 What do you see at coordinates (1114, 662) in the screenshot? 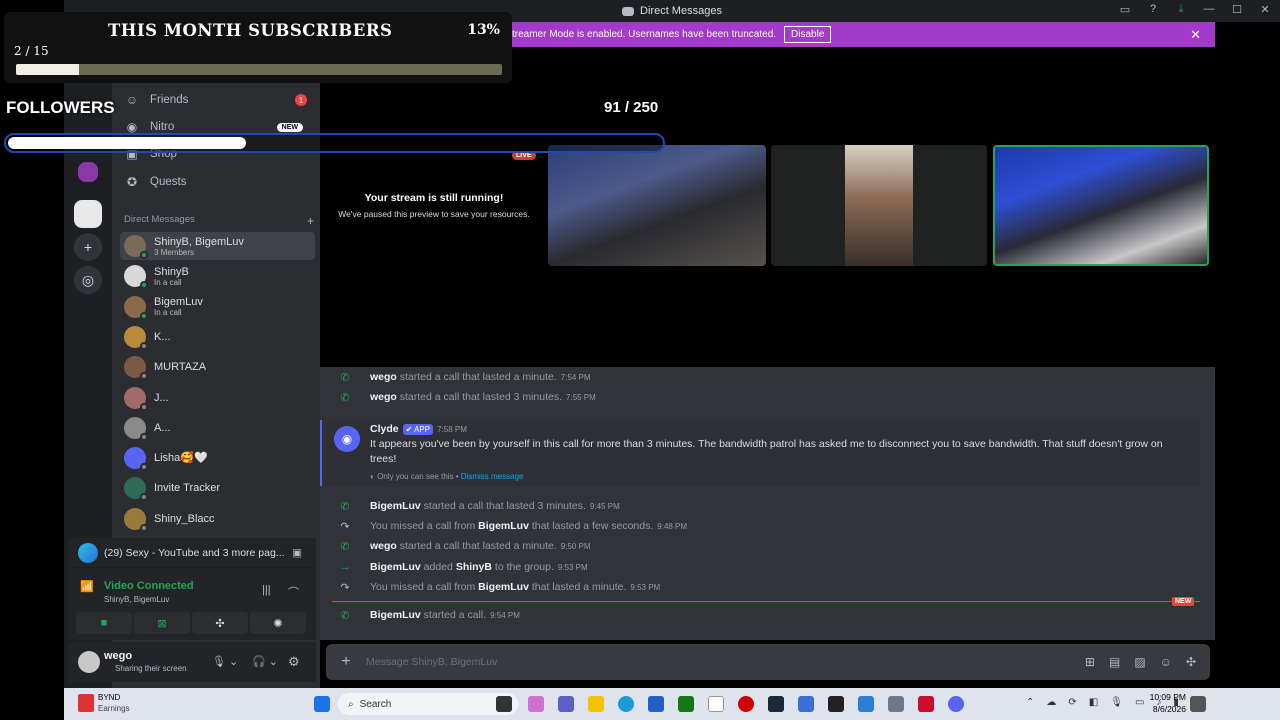
I see `gif-icon: ▤` at bounding box center [1114, 662].